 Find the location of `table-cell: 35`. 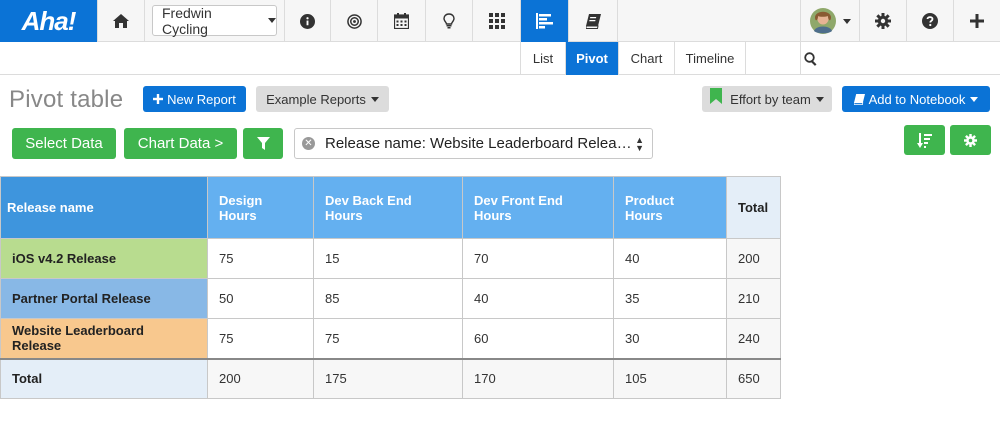

table-cell: 35 is located at coordinates (670, 298).